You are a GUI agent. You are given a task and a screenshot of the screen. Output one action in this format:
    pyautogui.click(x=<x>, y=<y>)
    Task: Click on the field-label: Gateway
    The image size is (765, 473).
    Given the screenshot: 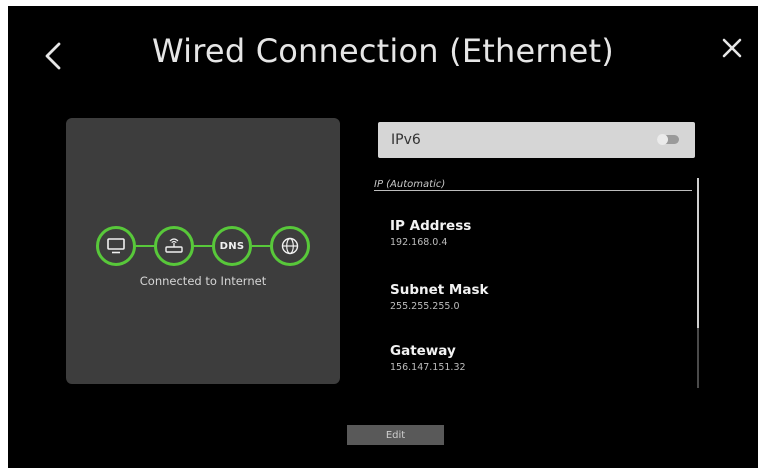 What is the action you would take?
    pyautogui.click(x=423, y=351)
    